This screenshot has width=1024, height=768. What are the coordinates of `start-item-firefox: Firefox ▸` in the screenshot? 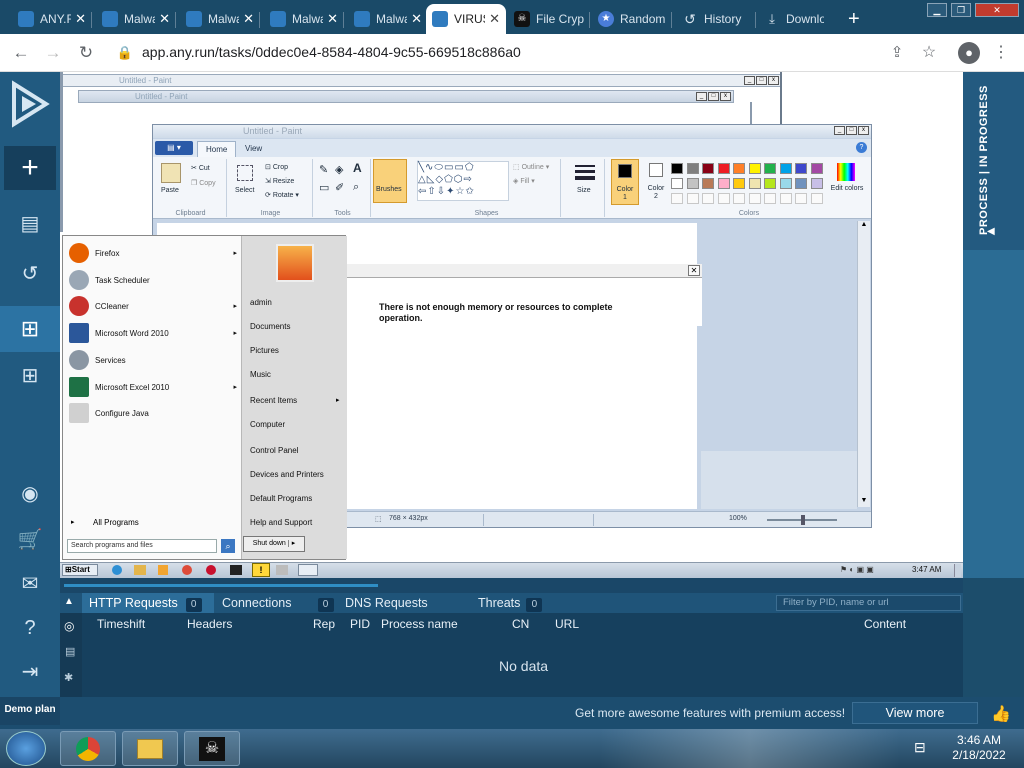 It's located at (155, 253).